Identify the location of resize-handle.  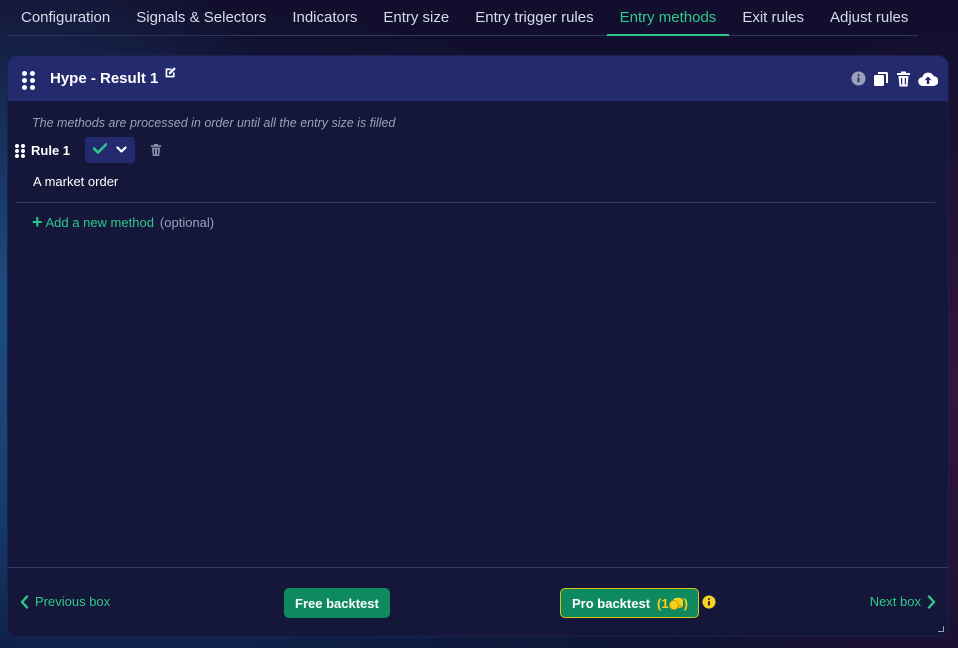
(941, 629).